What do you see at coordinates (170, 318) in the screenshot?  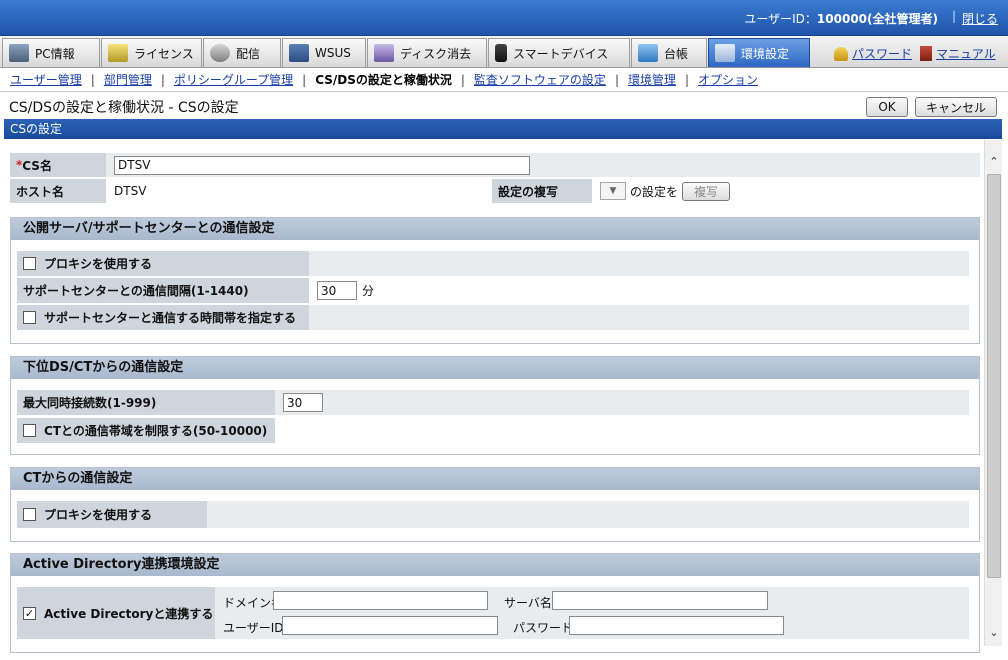 I see `timeslot-label-text: サポートセンターと通信する時間帯を指定する` at bounding box center [170, 318].